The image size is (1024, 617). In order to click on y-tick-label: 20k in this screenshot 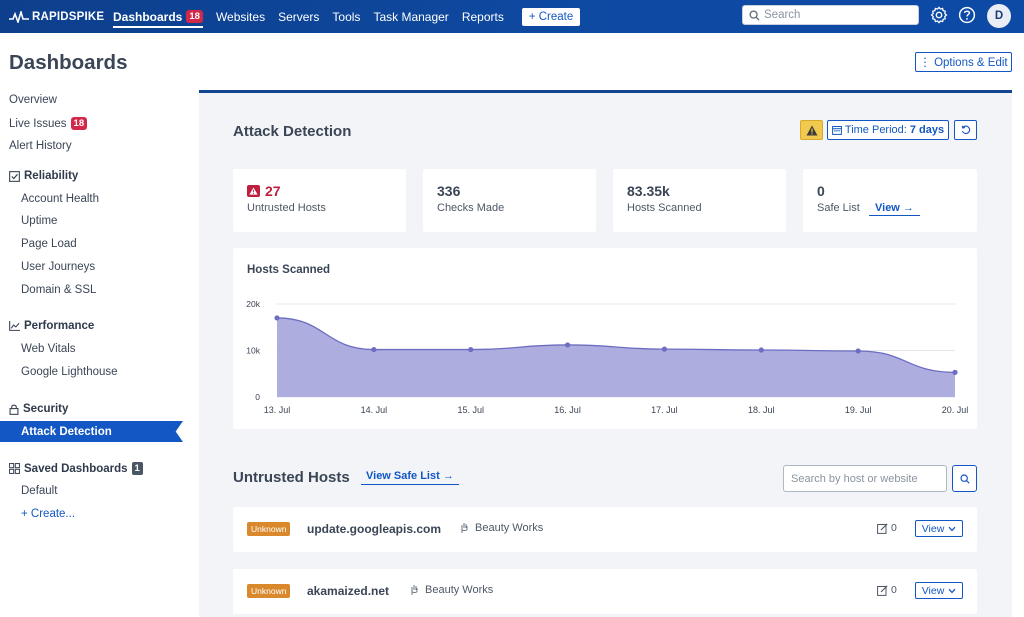, I will do `click(253, 304)`.